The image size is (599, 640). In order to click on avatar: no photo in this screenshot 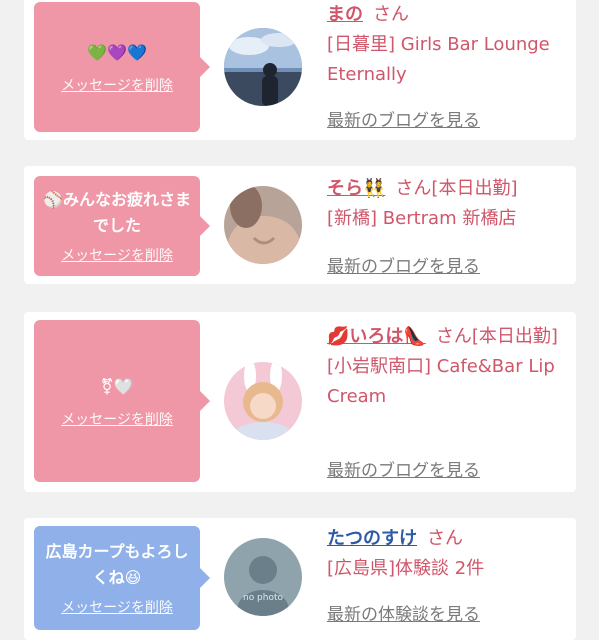, I will do `click(263, 577)`.